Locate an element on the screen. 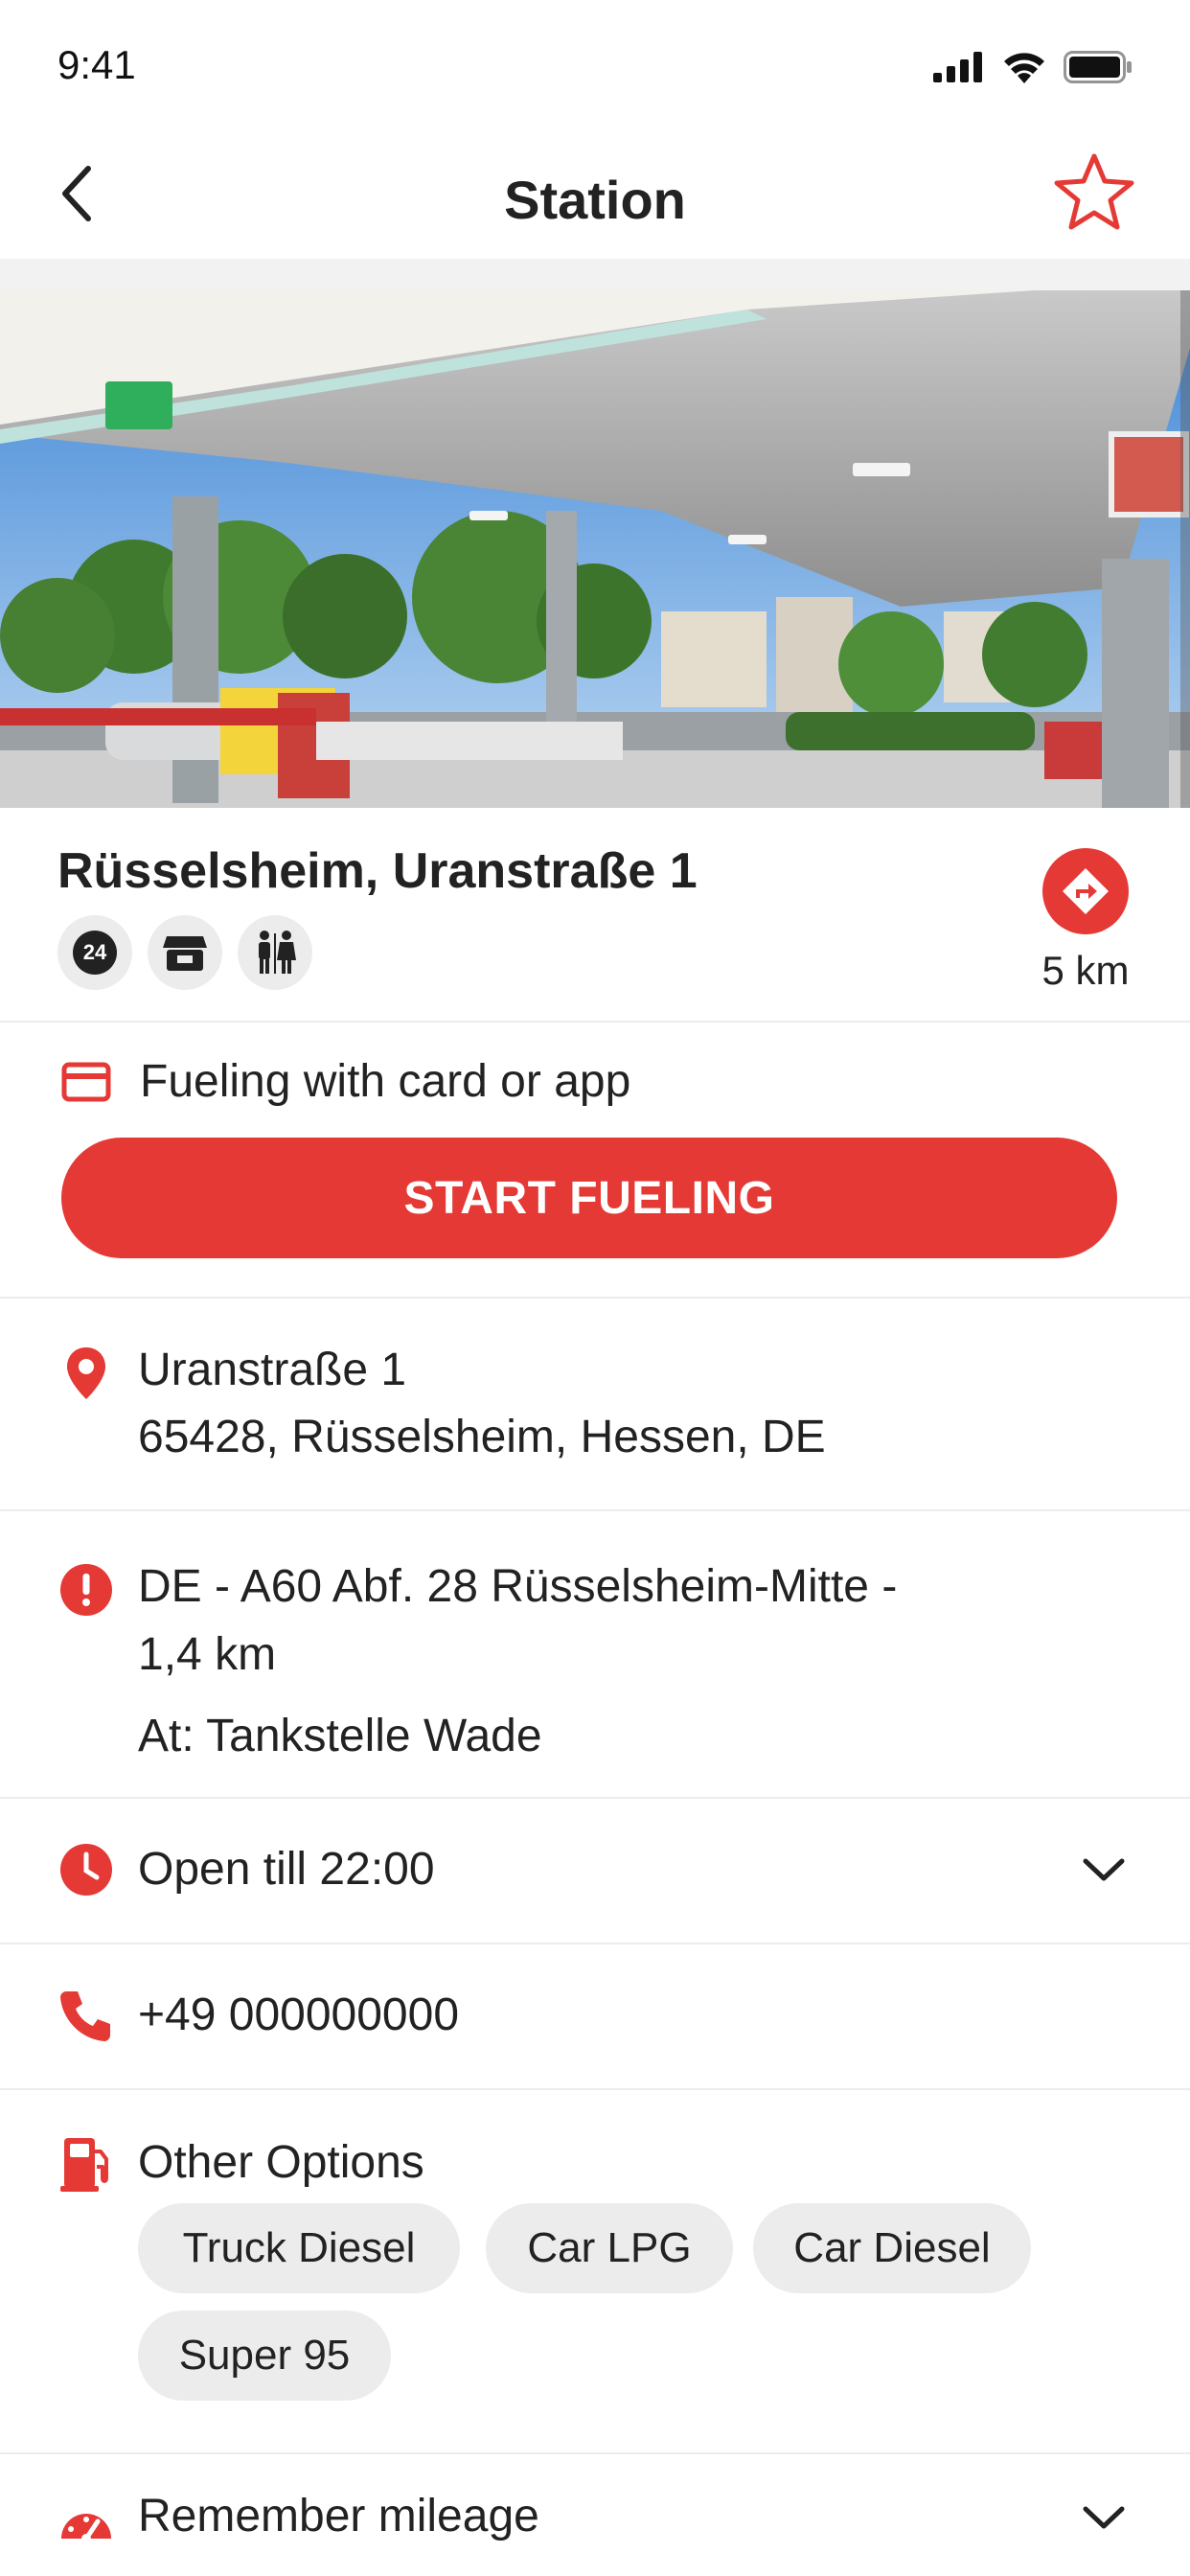 This screenshot has width=1190, height=2576. opening-hours-label: Open till 22:00 is located at coordinates (287, 1869).